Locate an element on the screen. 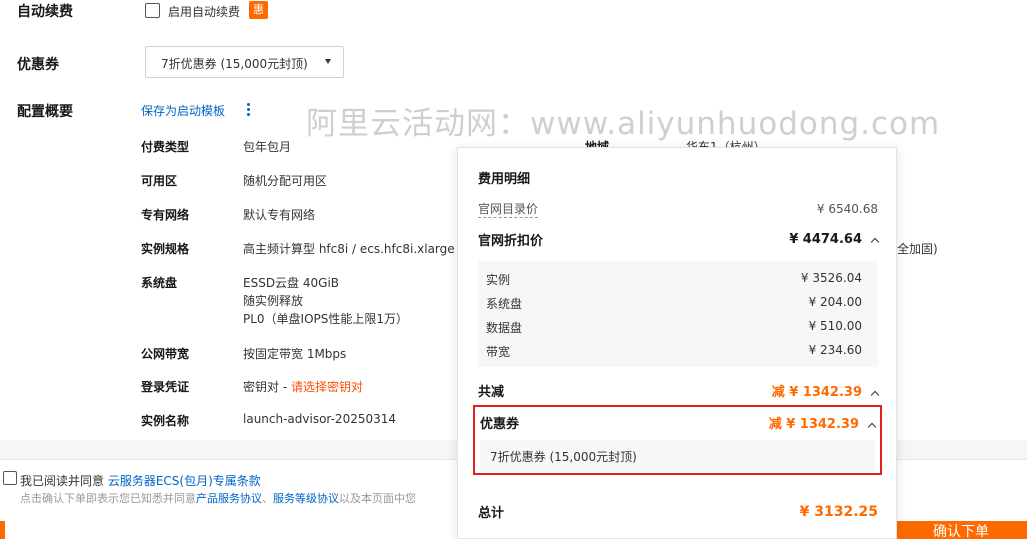 The image size is (1027, 539). auto-renew-checkbox is located at coordinates (152, 10).